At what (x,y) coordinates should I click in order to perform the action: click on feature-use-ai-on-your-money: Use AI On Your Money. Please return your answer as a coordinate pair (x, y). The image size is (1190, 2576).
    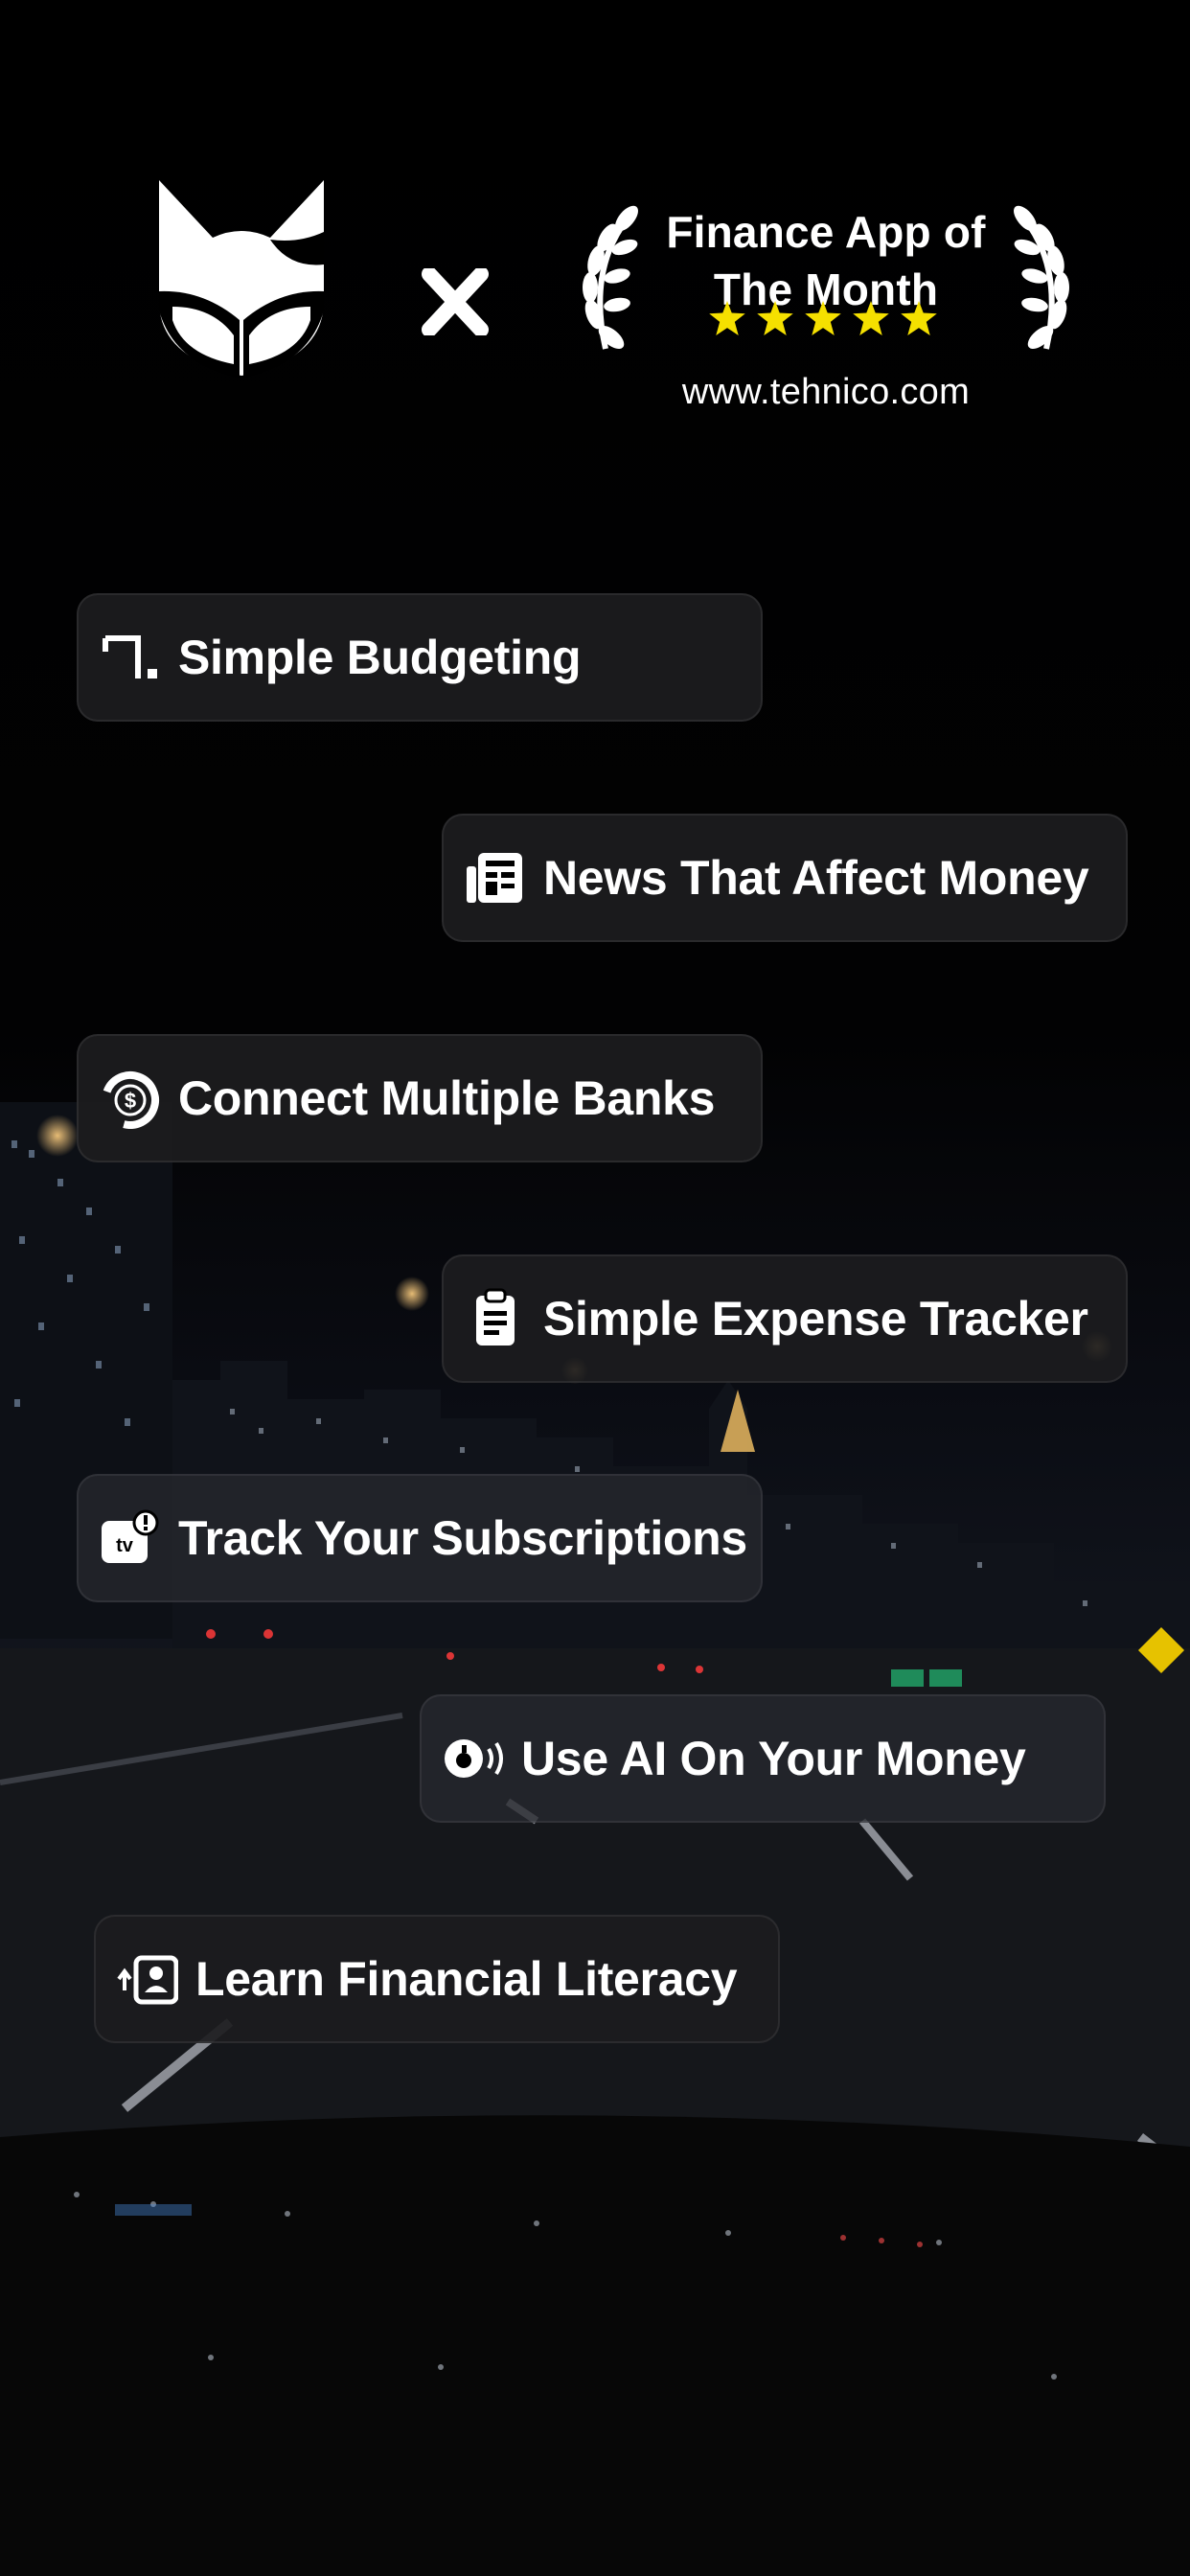
    Looking at the image, I should click on (763, 1759).